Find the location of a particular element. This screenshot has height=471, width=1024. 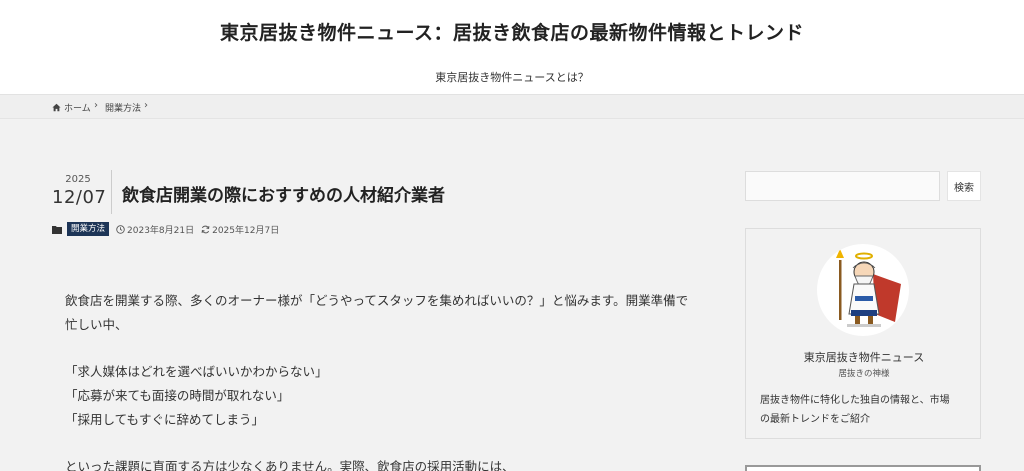

search-button: 検索 is located at coordinates (964, 186).